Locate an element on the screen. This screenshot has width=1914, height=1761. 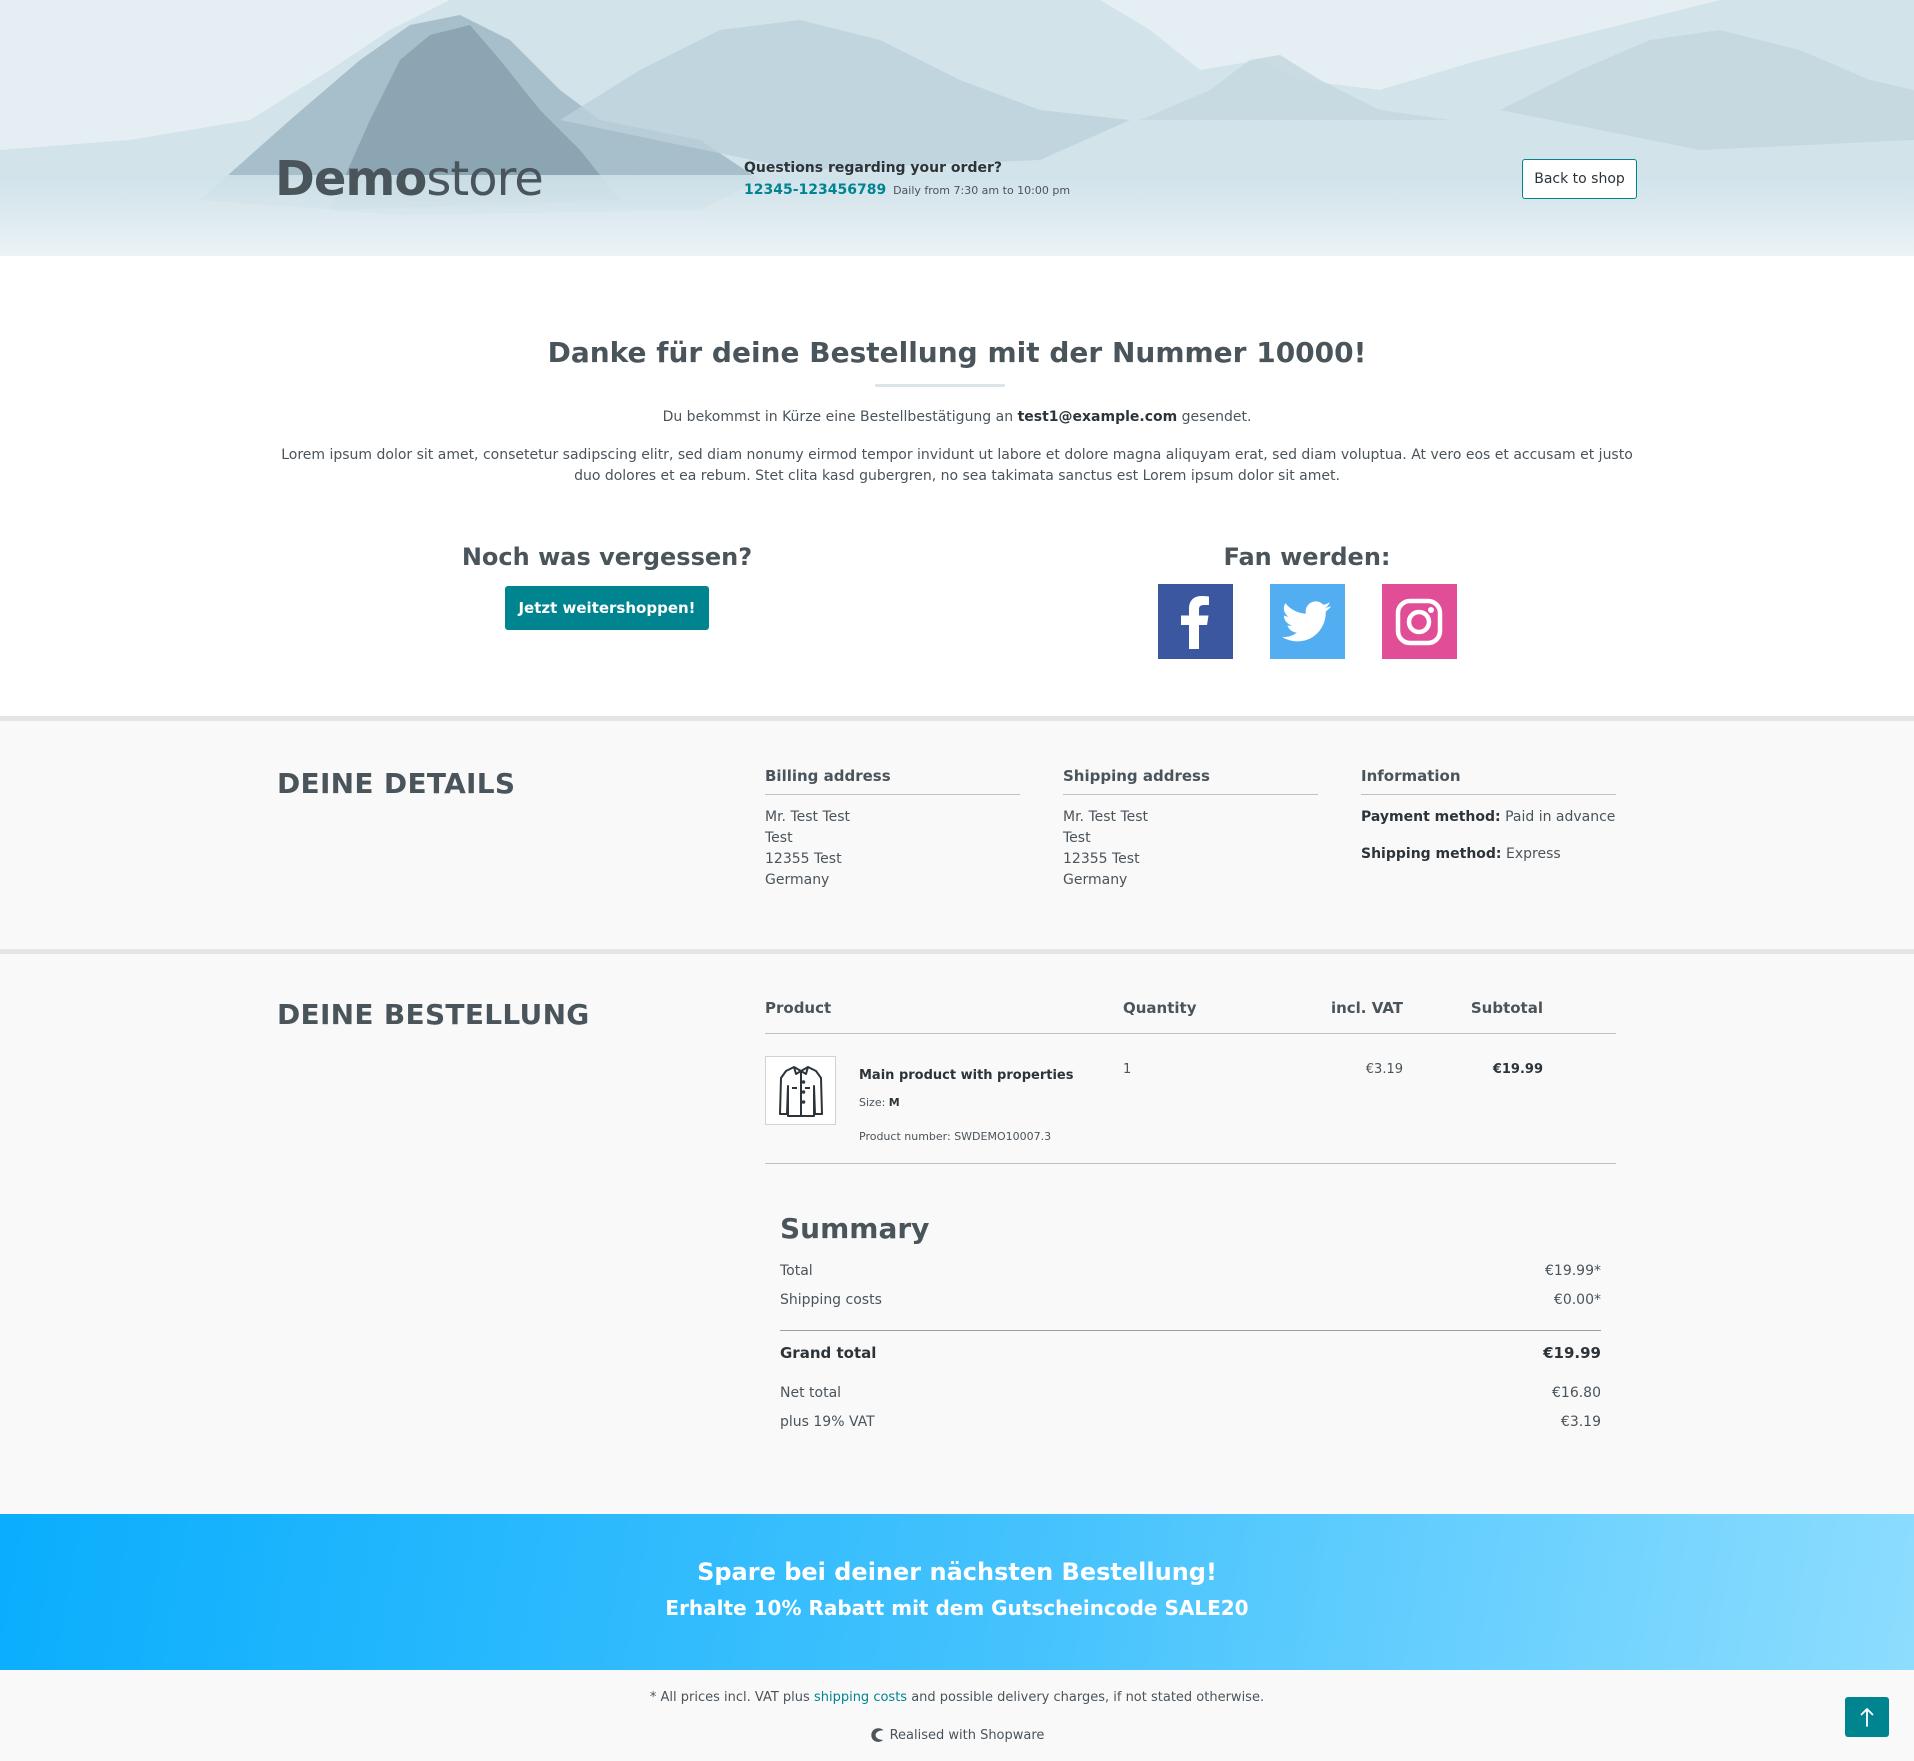
shipping-street: Test is located at coordinates (1077, 838).